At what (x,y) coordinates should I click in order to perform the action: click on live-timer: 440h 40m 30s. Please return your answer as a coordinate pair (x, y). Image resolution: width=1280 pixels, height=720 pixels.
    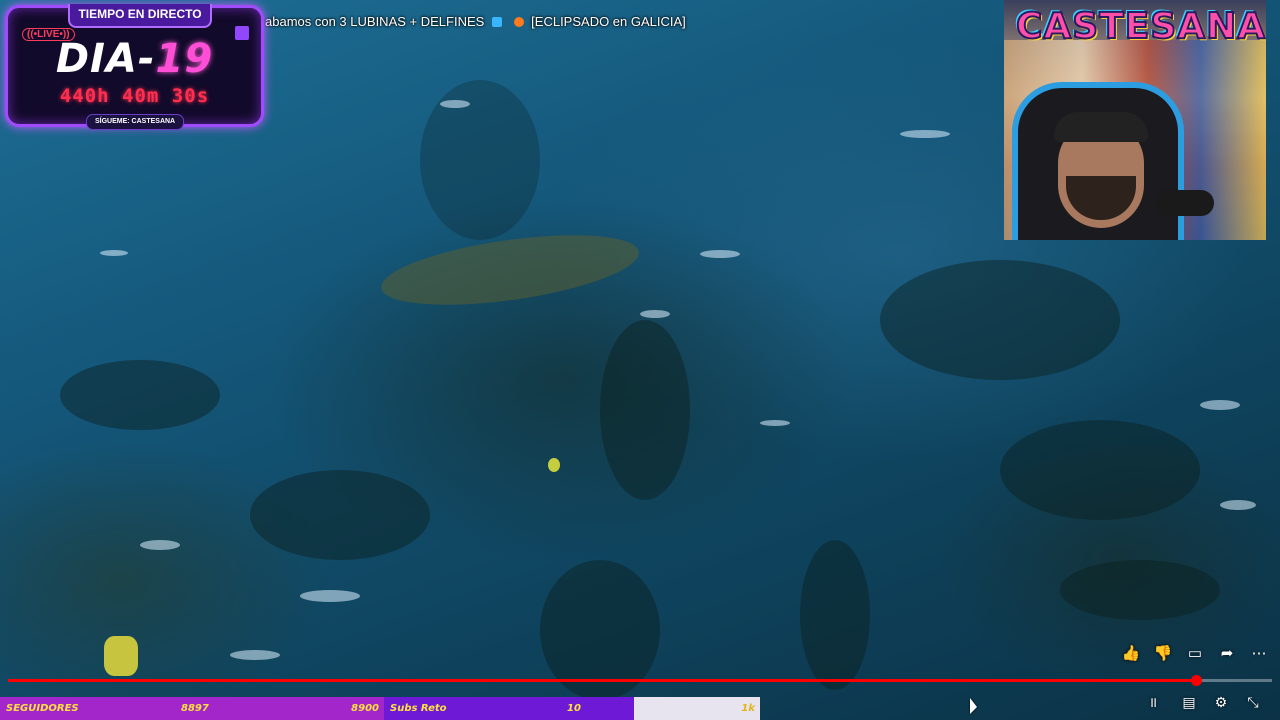
    Looking at the image, I should click on (134, 96).